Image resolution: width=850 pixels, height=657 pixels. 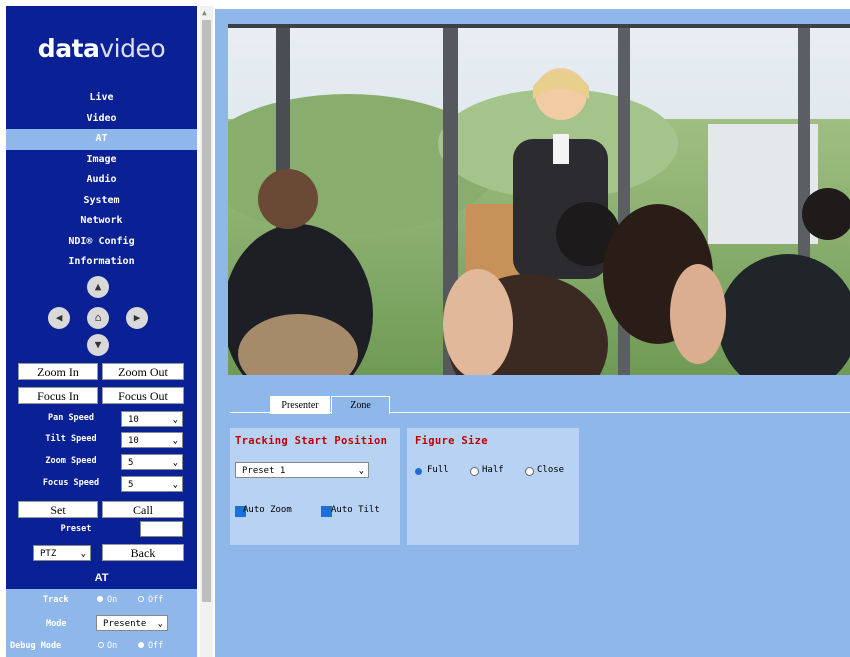 I want to click on zoom-out-button: Zoom Out, so click(x=143, y=371).